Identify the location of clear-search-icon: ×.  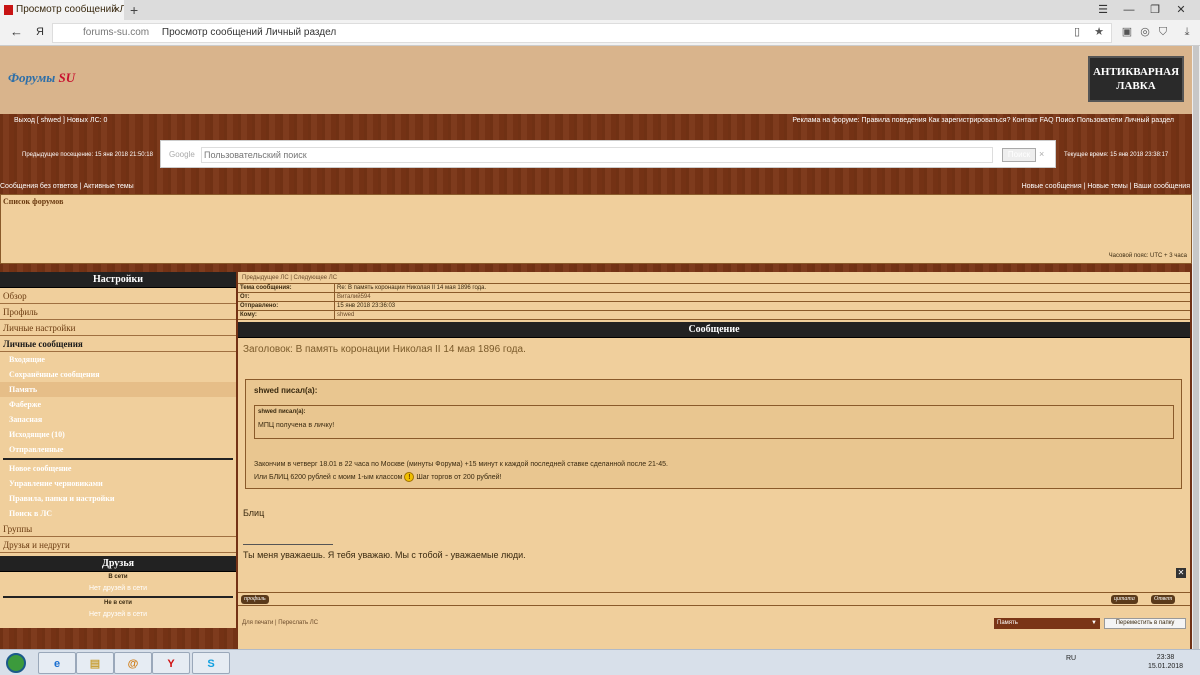
(1041, 154).